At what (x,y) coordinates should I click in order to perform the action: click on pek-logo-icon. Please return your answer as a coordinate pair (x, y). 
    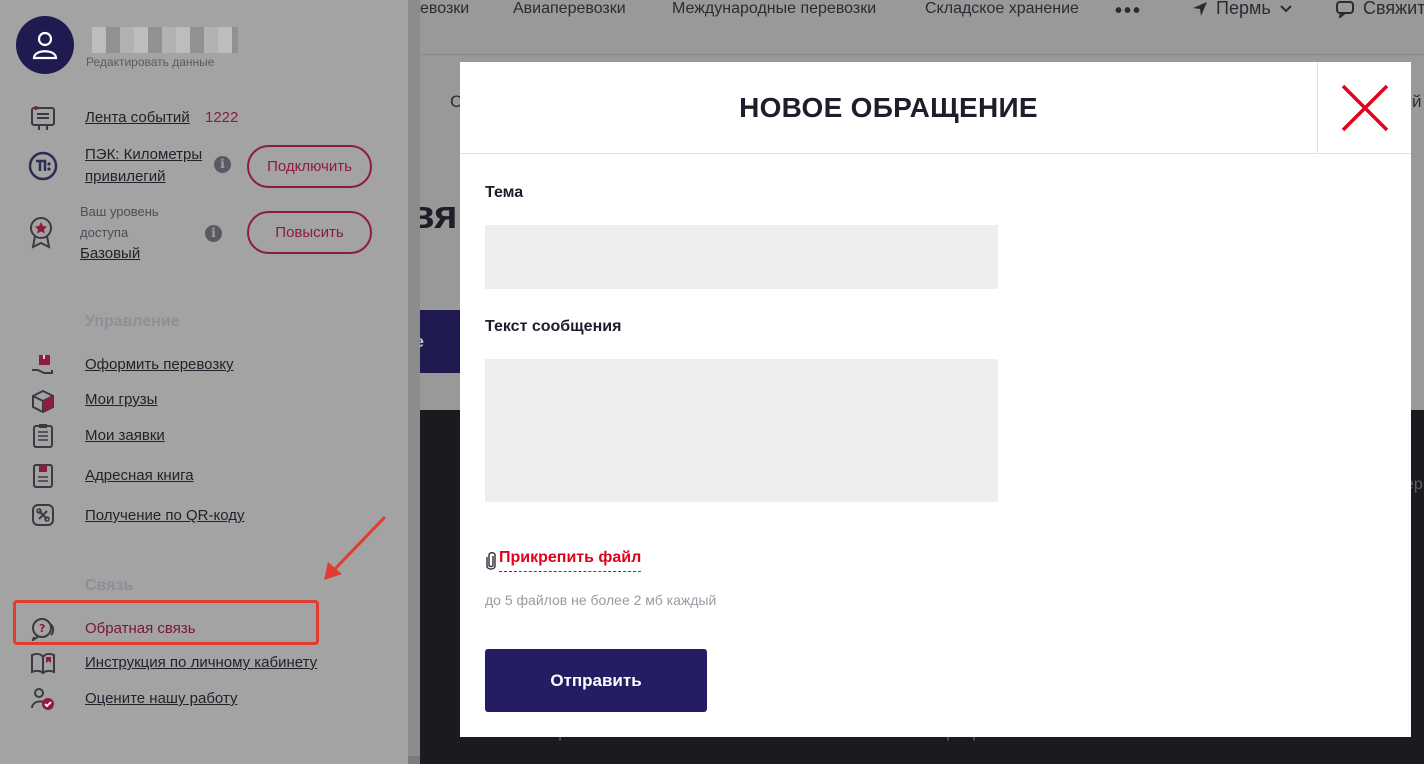
    Looking at the image, I should click on (43, 168).